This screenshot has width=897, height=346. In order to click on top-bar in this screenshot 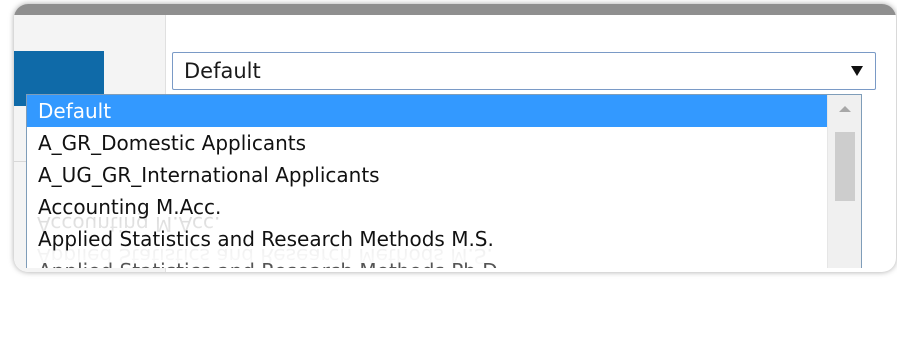, I will do `click(455, 9)`.